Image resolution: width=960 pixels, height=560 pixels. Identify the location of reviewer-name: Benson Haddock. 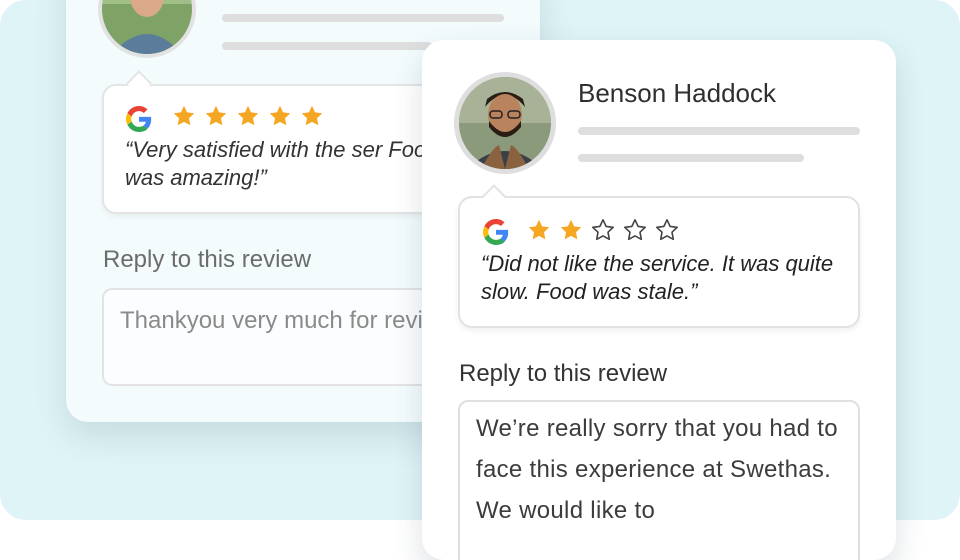
(677, 93).